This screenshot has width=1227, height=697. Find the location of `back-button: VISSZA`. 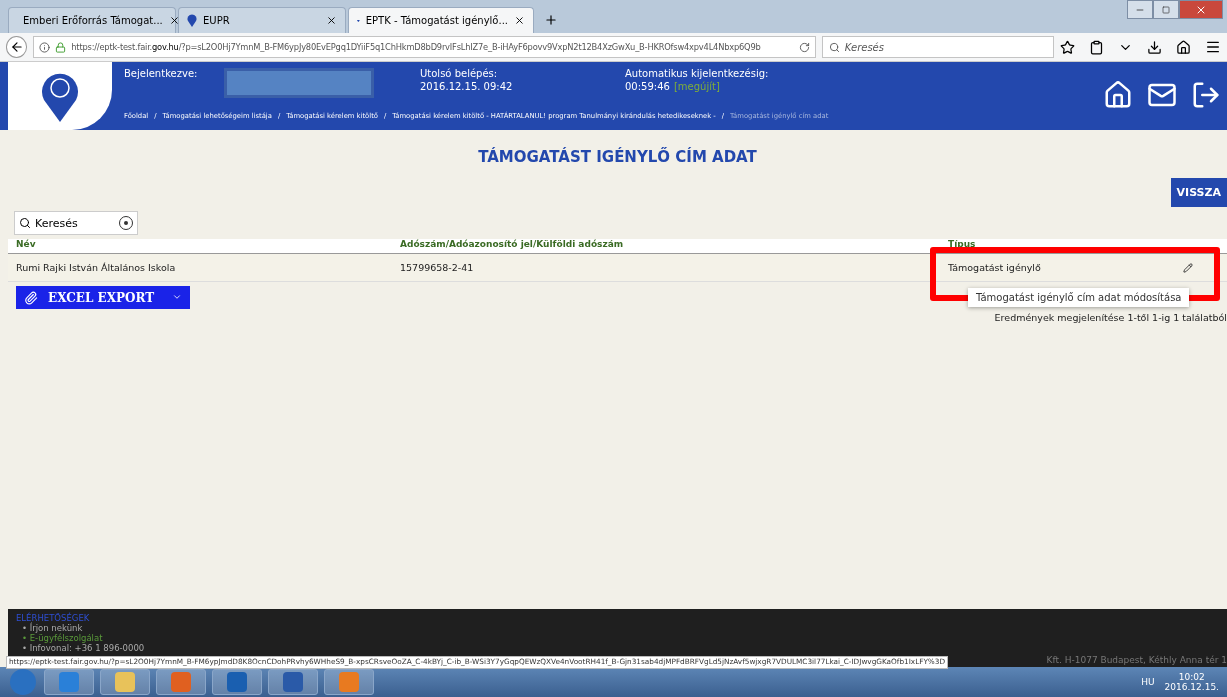

back-button: VISSZA is located at coordinates (1198, 192).